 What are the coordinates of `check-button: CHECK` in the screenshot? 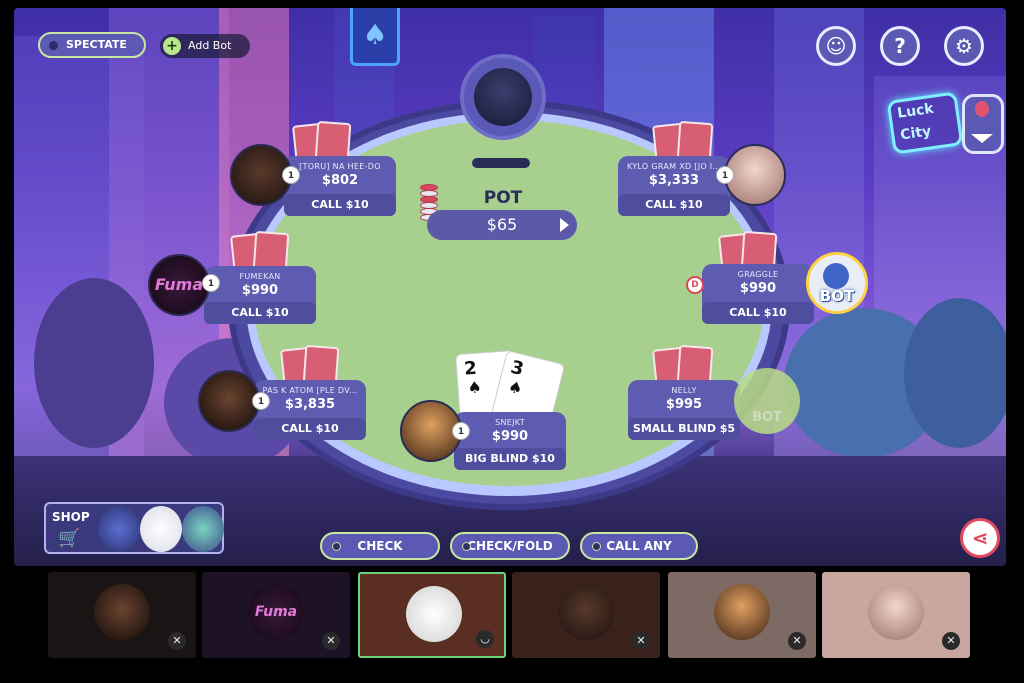 It's located at (380, 546).